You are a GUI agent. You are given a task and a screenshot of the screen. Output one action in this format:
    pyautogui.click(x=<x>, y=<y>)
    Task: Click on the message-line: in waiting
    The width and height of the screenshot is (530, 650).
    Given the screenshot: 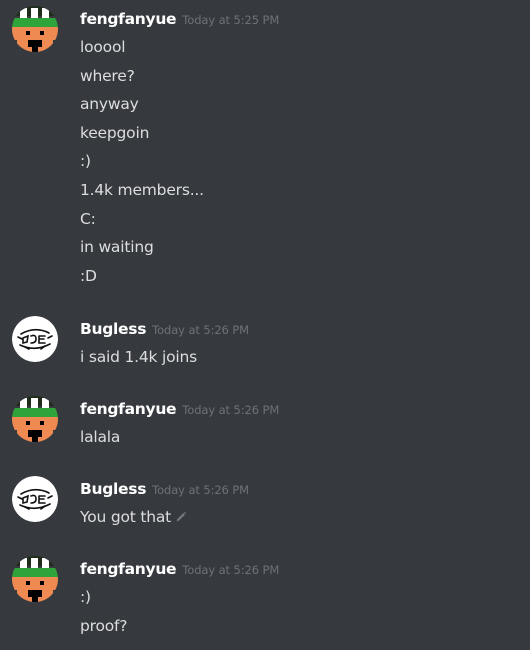 What is the action you would take?
    pyautogui.click(x=117, y=247)
    